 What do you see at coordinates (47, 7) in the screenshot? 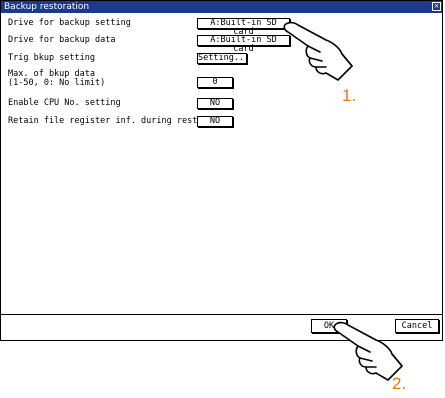
I see `window-title: Backup restoration` at bounding box center [47, 7].